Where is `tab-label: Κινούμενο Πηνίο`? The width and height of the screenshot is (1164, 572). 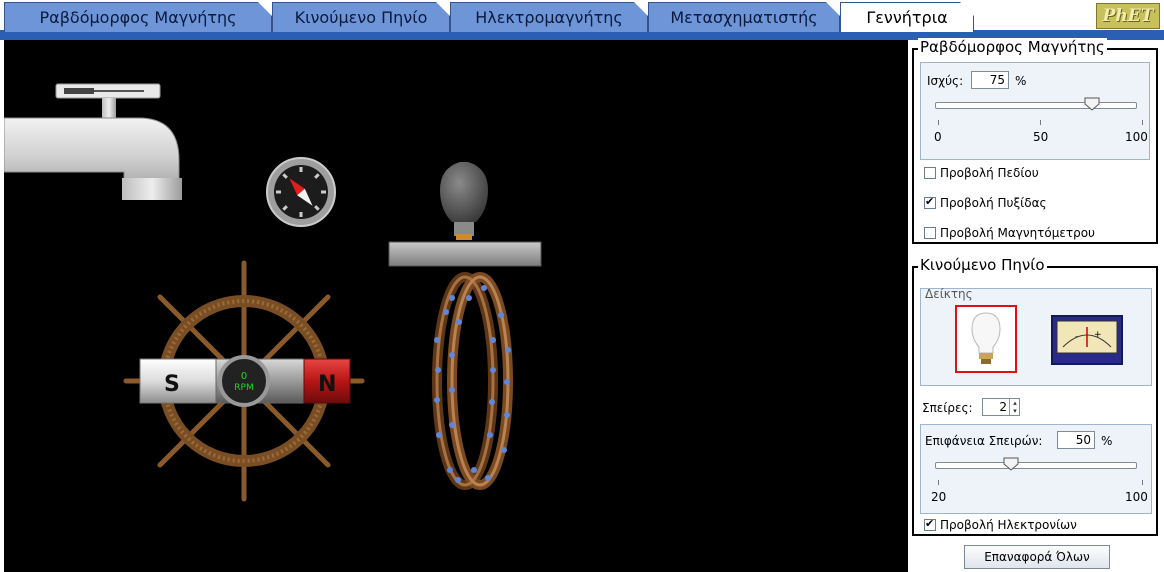
tab-label: Κινούμενο Πηνίο is located at coordinates (361, 17).